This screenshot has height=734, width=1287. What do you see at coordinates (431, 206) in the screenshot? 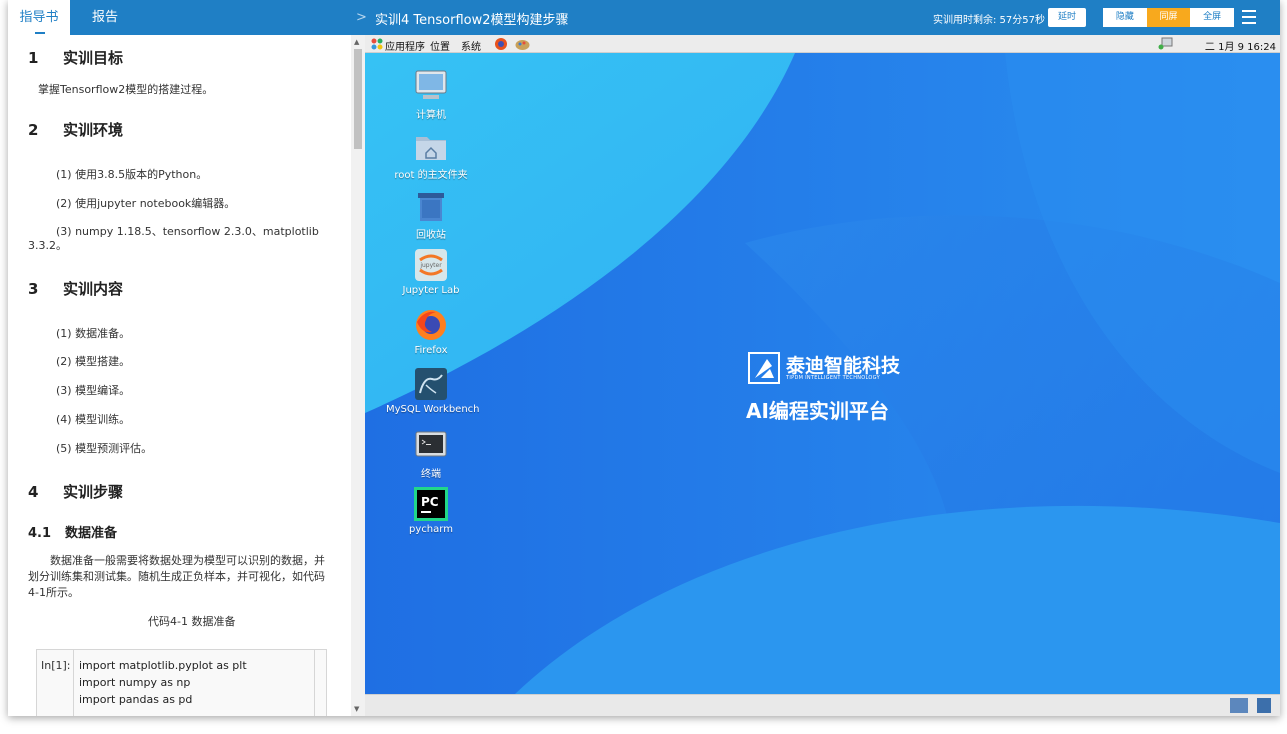
I see `trash-icon` at bounding box center [431, 206].